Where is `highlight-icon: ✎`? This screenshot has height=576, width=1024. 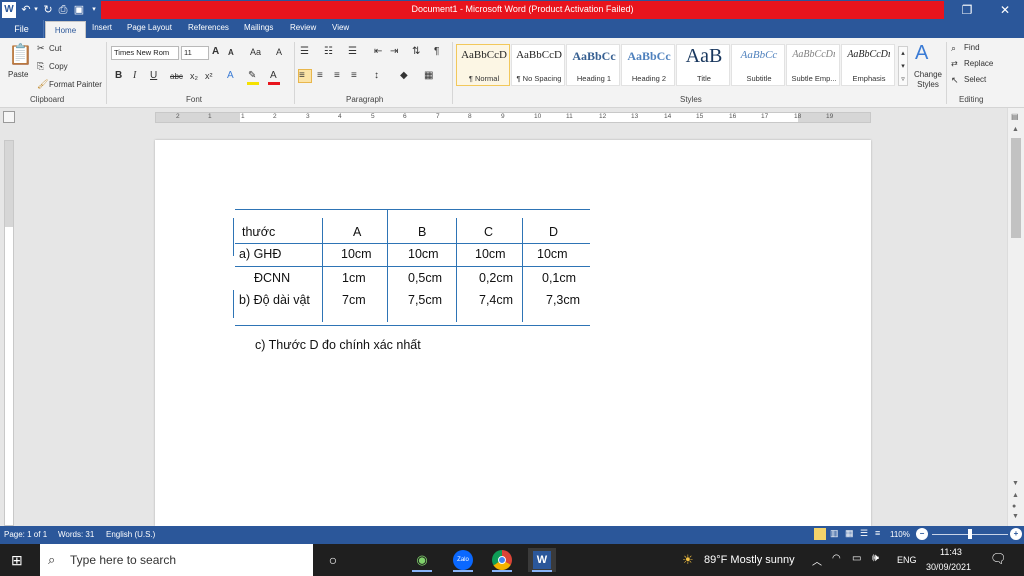 highlight-icon: ✎ is located at coordinates (252, 76).